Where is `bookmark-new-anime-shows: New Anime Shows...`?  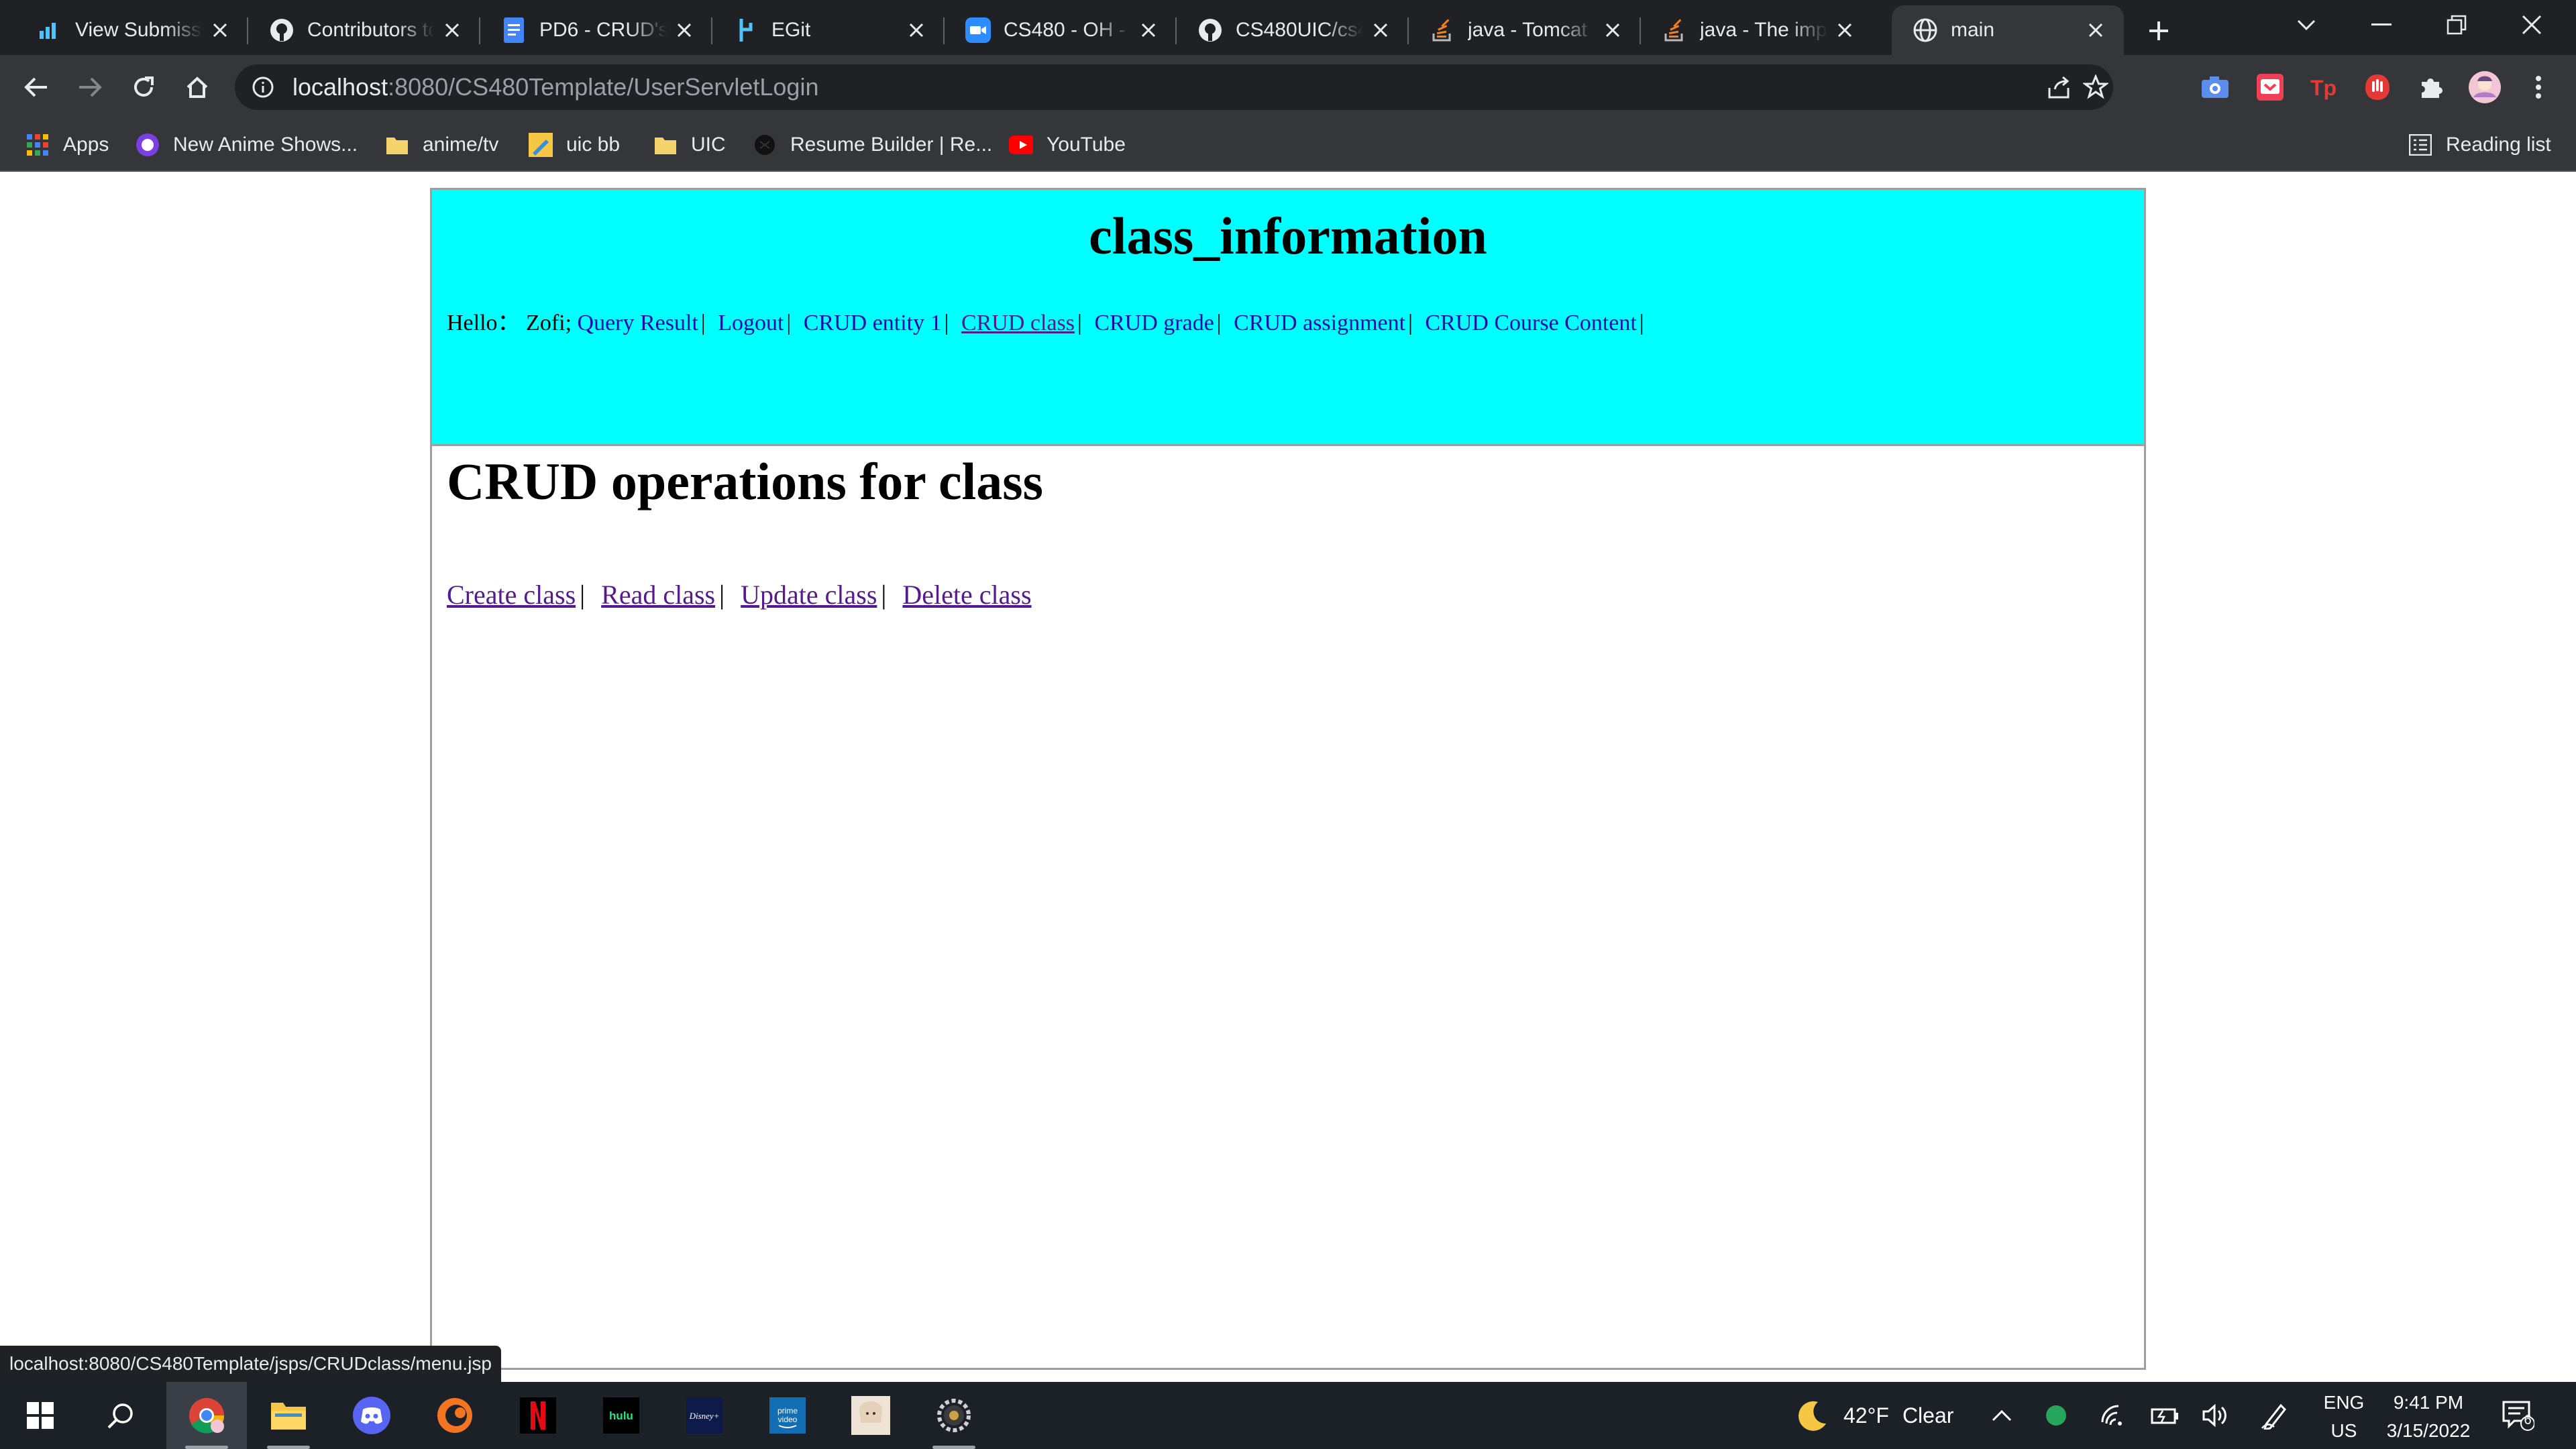
bookmark-new-anime-shows: New Anime Shows... is located at coordinates (247, 145).